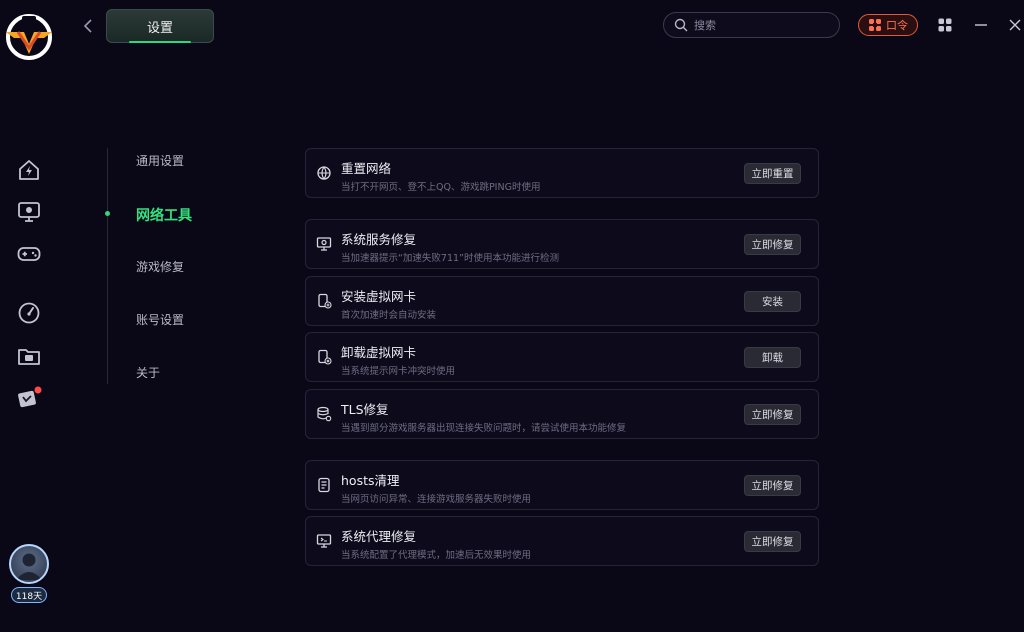  I want to click on network-card-install-icon, so click(325, 301).